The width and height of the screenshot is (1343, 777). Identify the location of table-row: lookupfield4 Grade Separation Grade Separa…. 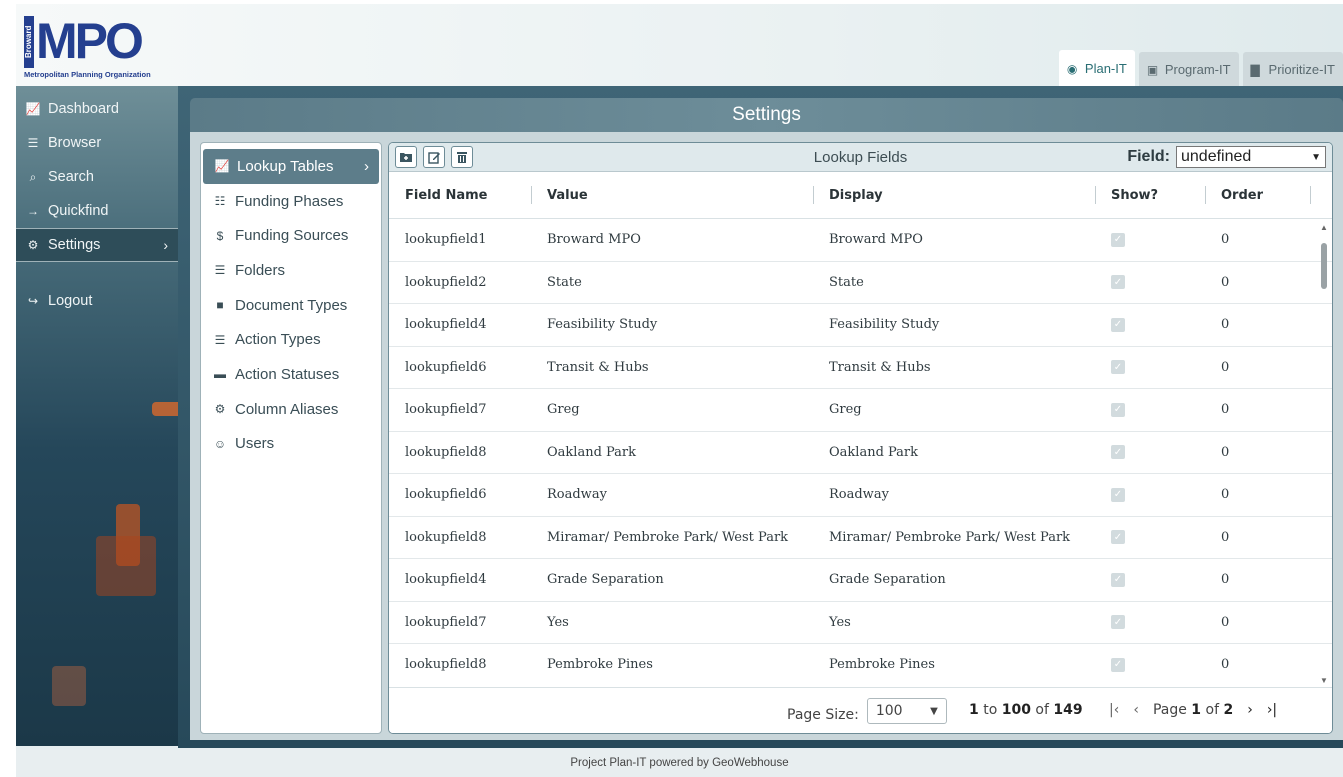
(860, 580).